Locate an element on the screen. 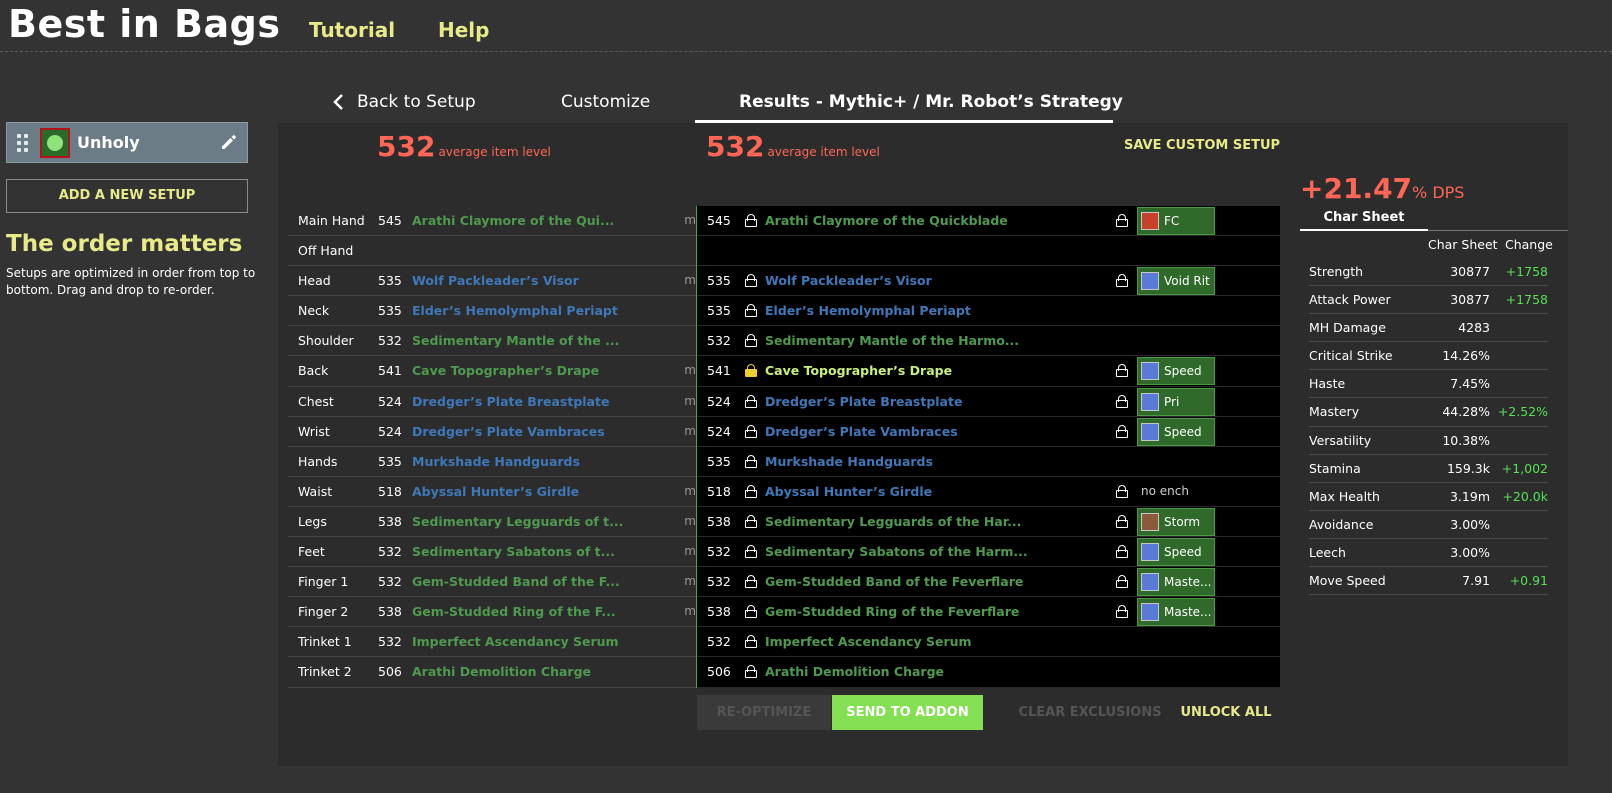  chevron-left-icon is located at coordinates (339, 102).